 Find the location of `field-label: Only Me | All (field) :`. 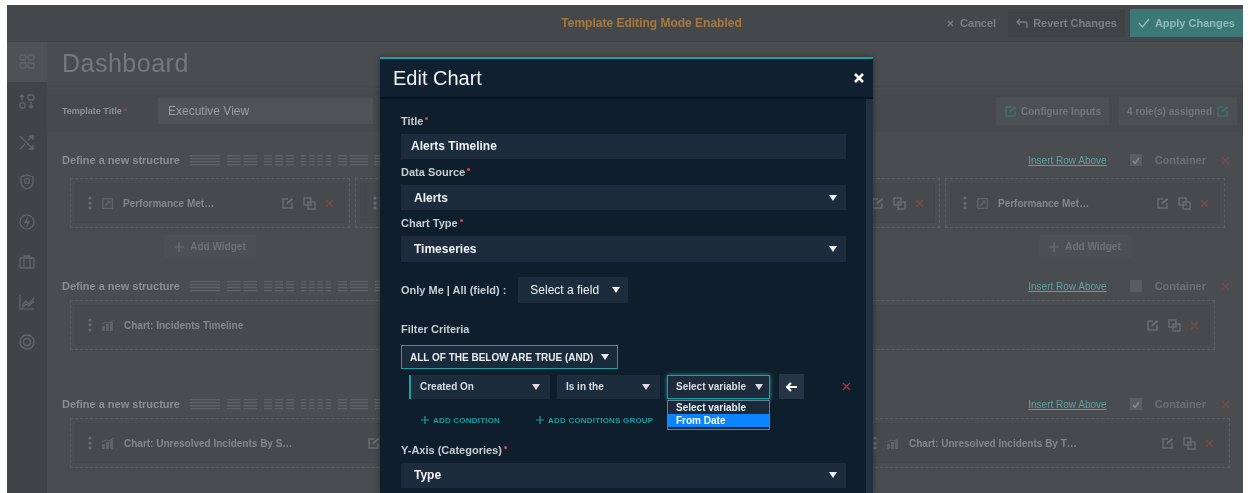

field-label: Only Me | All (field) : is located at coordinates (454, 290).